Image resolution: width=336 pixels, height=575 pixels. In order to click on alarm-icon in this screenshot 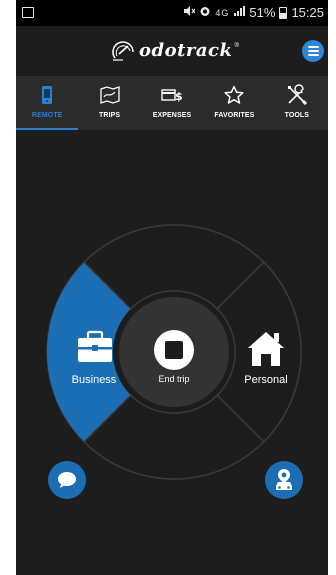, I will do `click(205, 12)`.